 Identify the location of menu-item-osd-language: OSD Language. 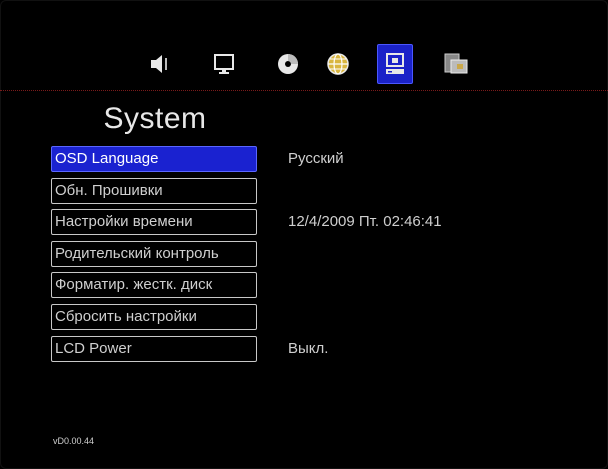
(154, 159).